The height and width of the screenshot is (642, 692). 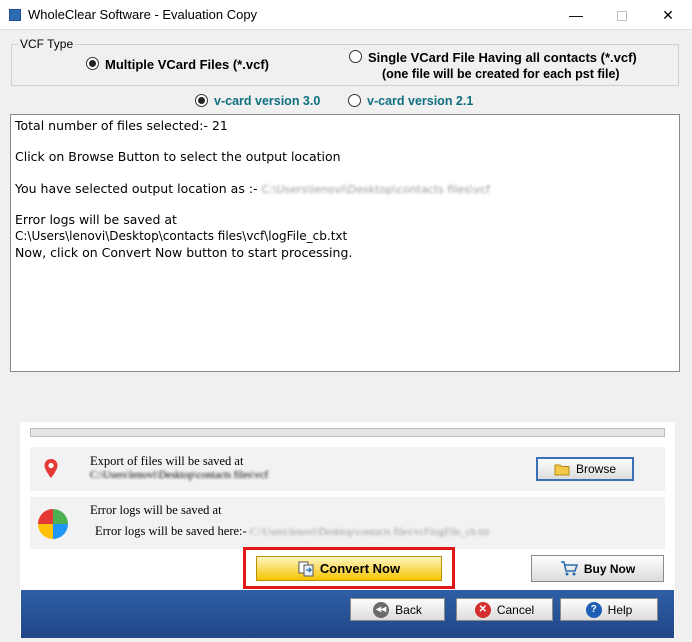 I want to click on label-vcard-v3: v-card version 3.0, so click(x=267, y=101).